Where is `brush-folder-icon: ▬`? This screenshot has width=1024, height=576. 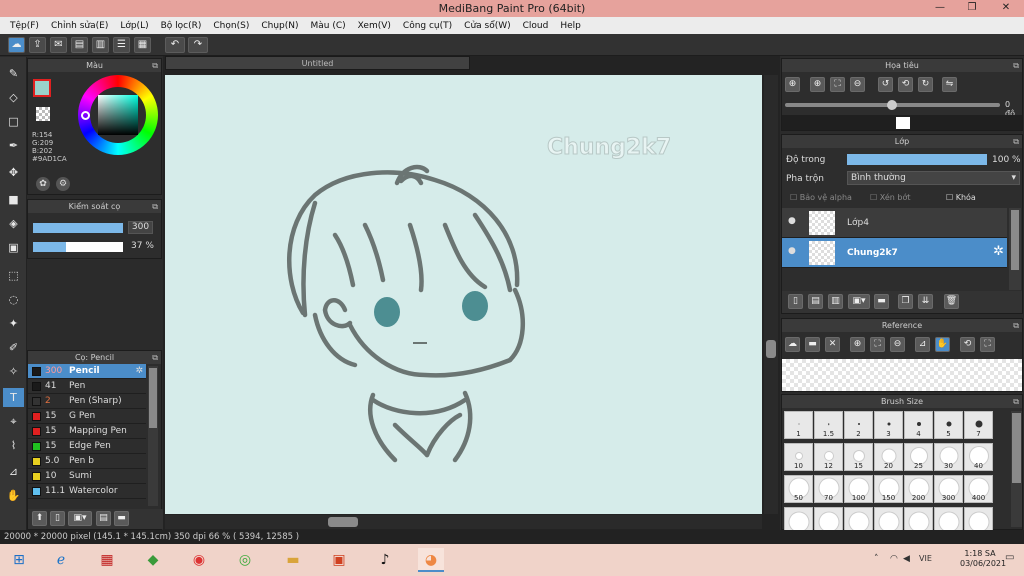 brush-folder-icon: ▬ is located at coordinates (121, 518).